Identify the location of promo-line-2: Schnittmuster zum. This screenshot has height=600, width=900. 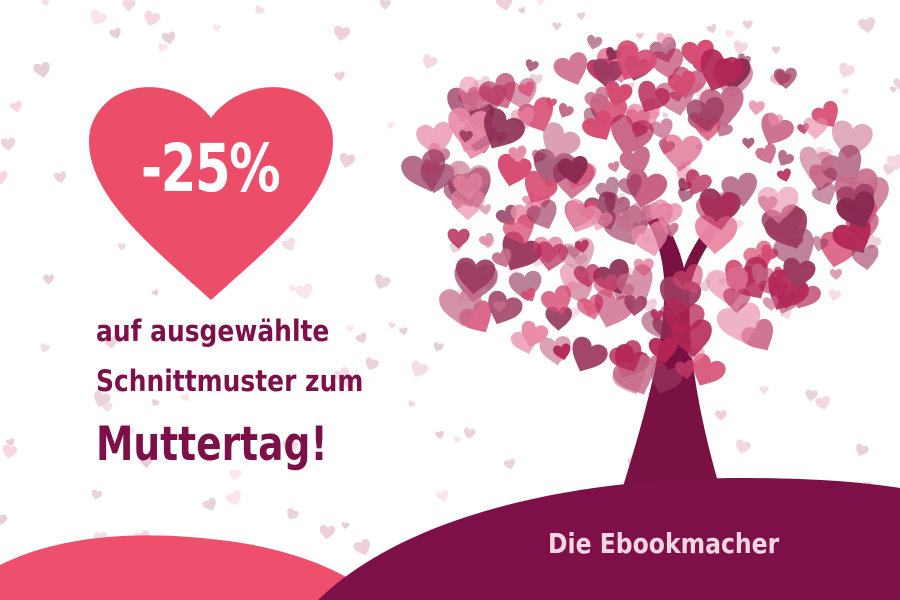
(230, 381).